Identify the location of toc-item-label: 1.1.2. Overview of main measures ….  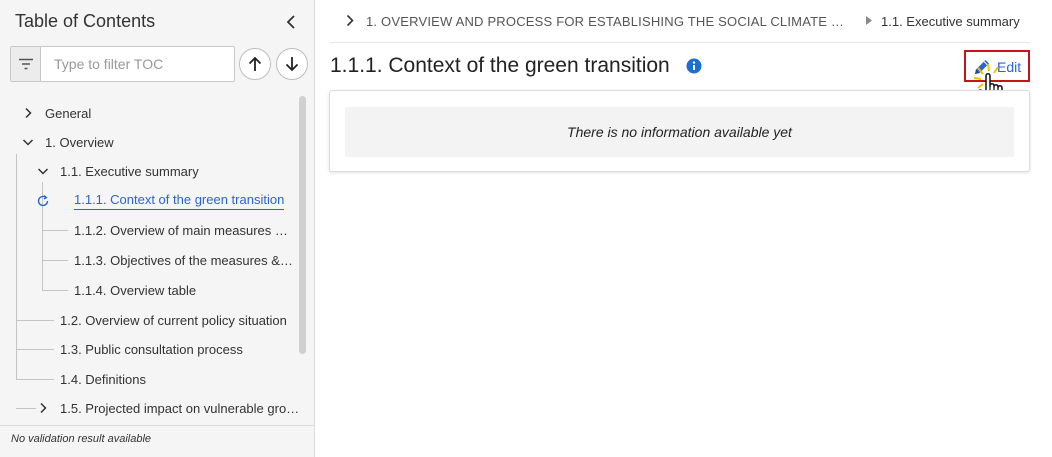
(181, 230).